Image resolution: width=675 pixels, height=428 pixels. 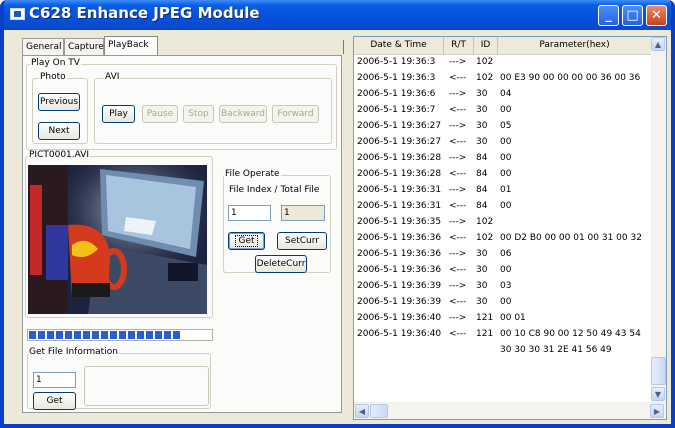 I want to click on get-file-info-input: 1, so click(x=54, y=380).